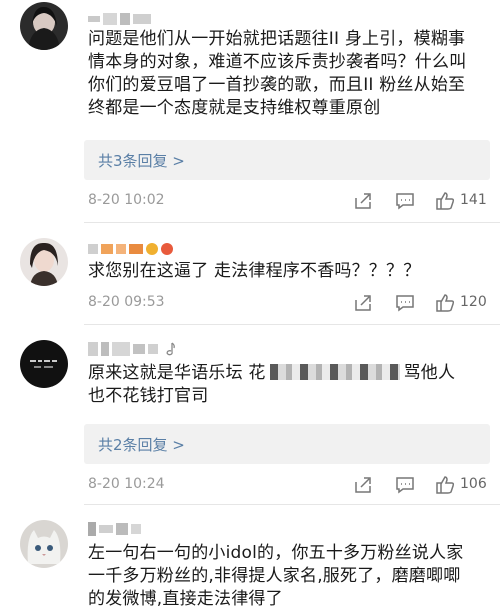 This screenshot has height=616, width=500. Describe the element at coordinates (473, 200) in the screenshot. I see `like-count: 141` at that location.